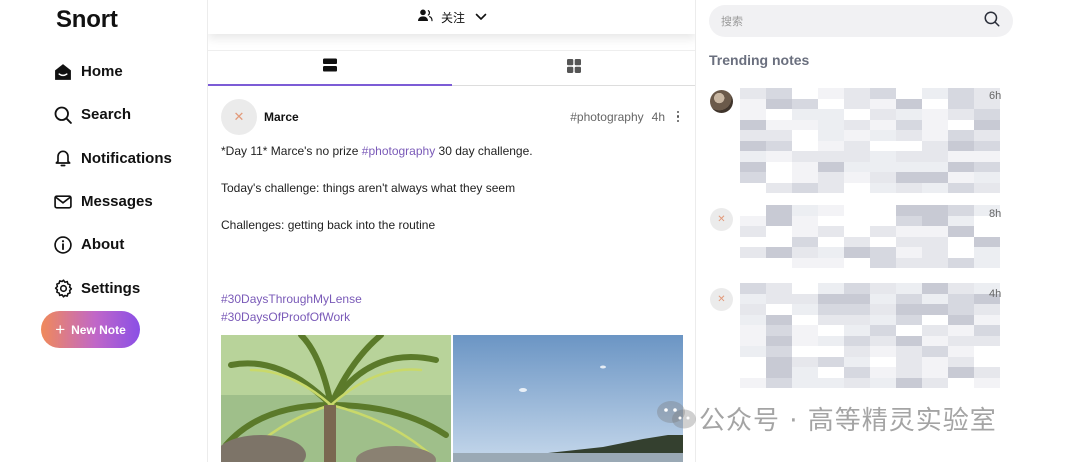  What do you see at coordinates (291, 299) in the screenshot?
I see `hashtag-link: #30DaysThroughMyLense` at bounding box center [291, 299].